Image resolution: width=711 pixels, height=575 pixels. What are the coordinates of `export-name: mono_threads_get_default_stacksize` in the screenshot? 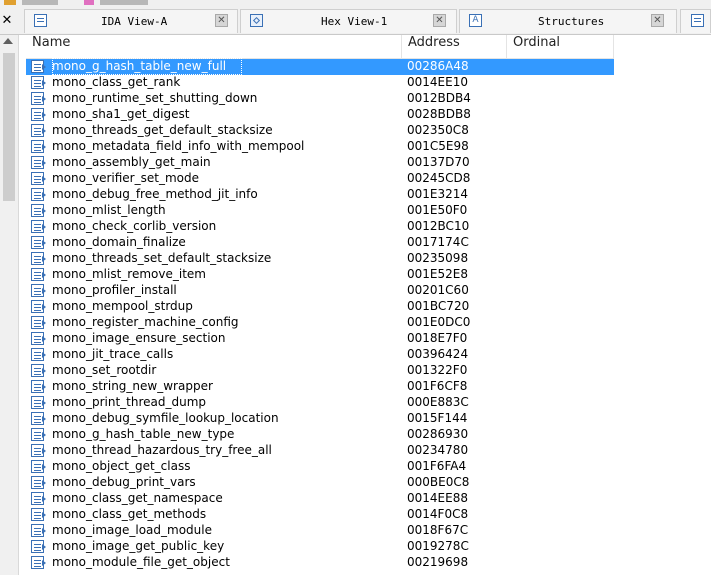 It's located at (162, 130).